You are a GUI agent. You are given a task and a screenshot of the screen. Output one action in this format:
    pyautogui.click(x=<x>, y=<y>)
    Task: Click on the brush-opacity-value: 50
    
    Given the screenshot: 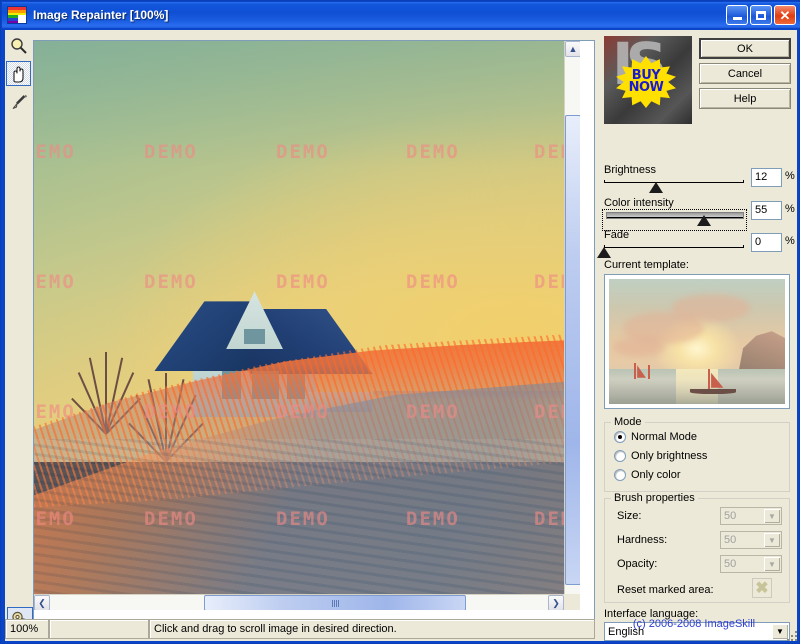 What is the action you would take?
    pyautogui.click(x=730, y=564)
    